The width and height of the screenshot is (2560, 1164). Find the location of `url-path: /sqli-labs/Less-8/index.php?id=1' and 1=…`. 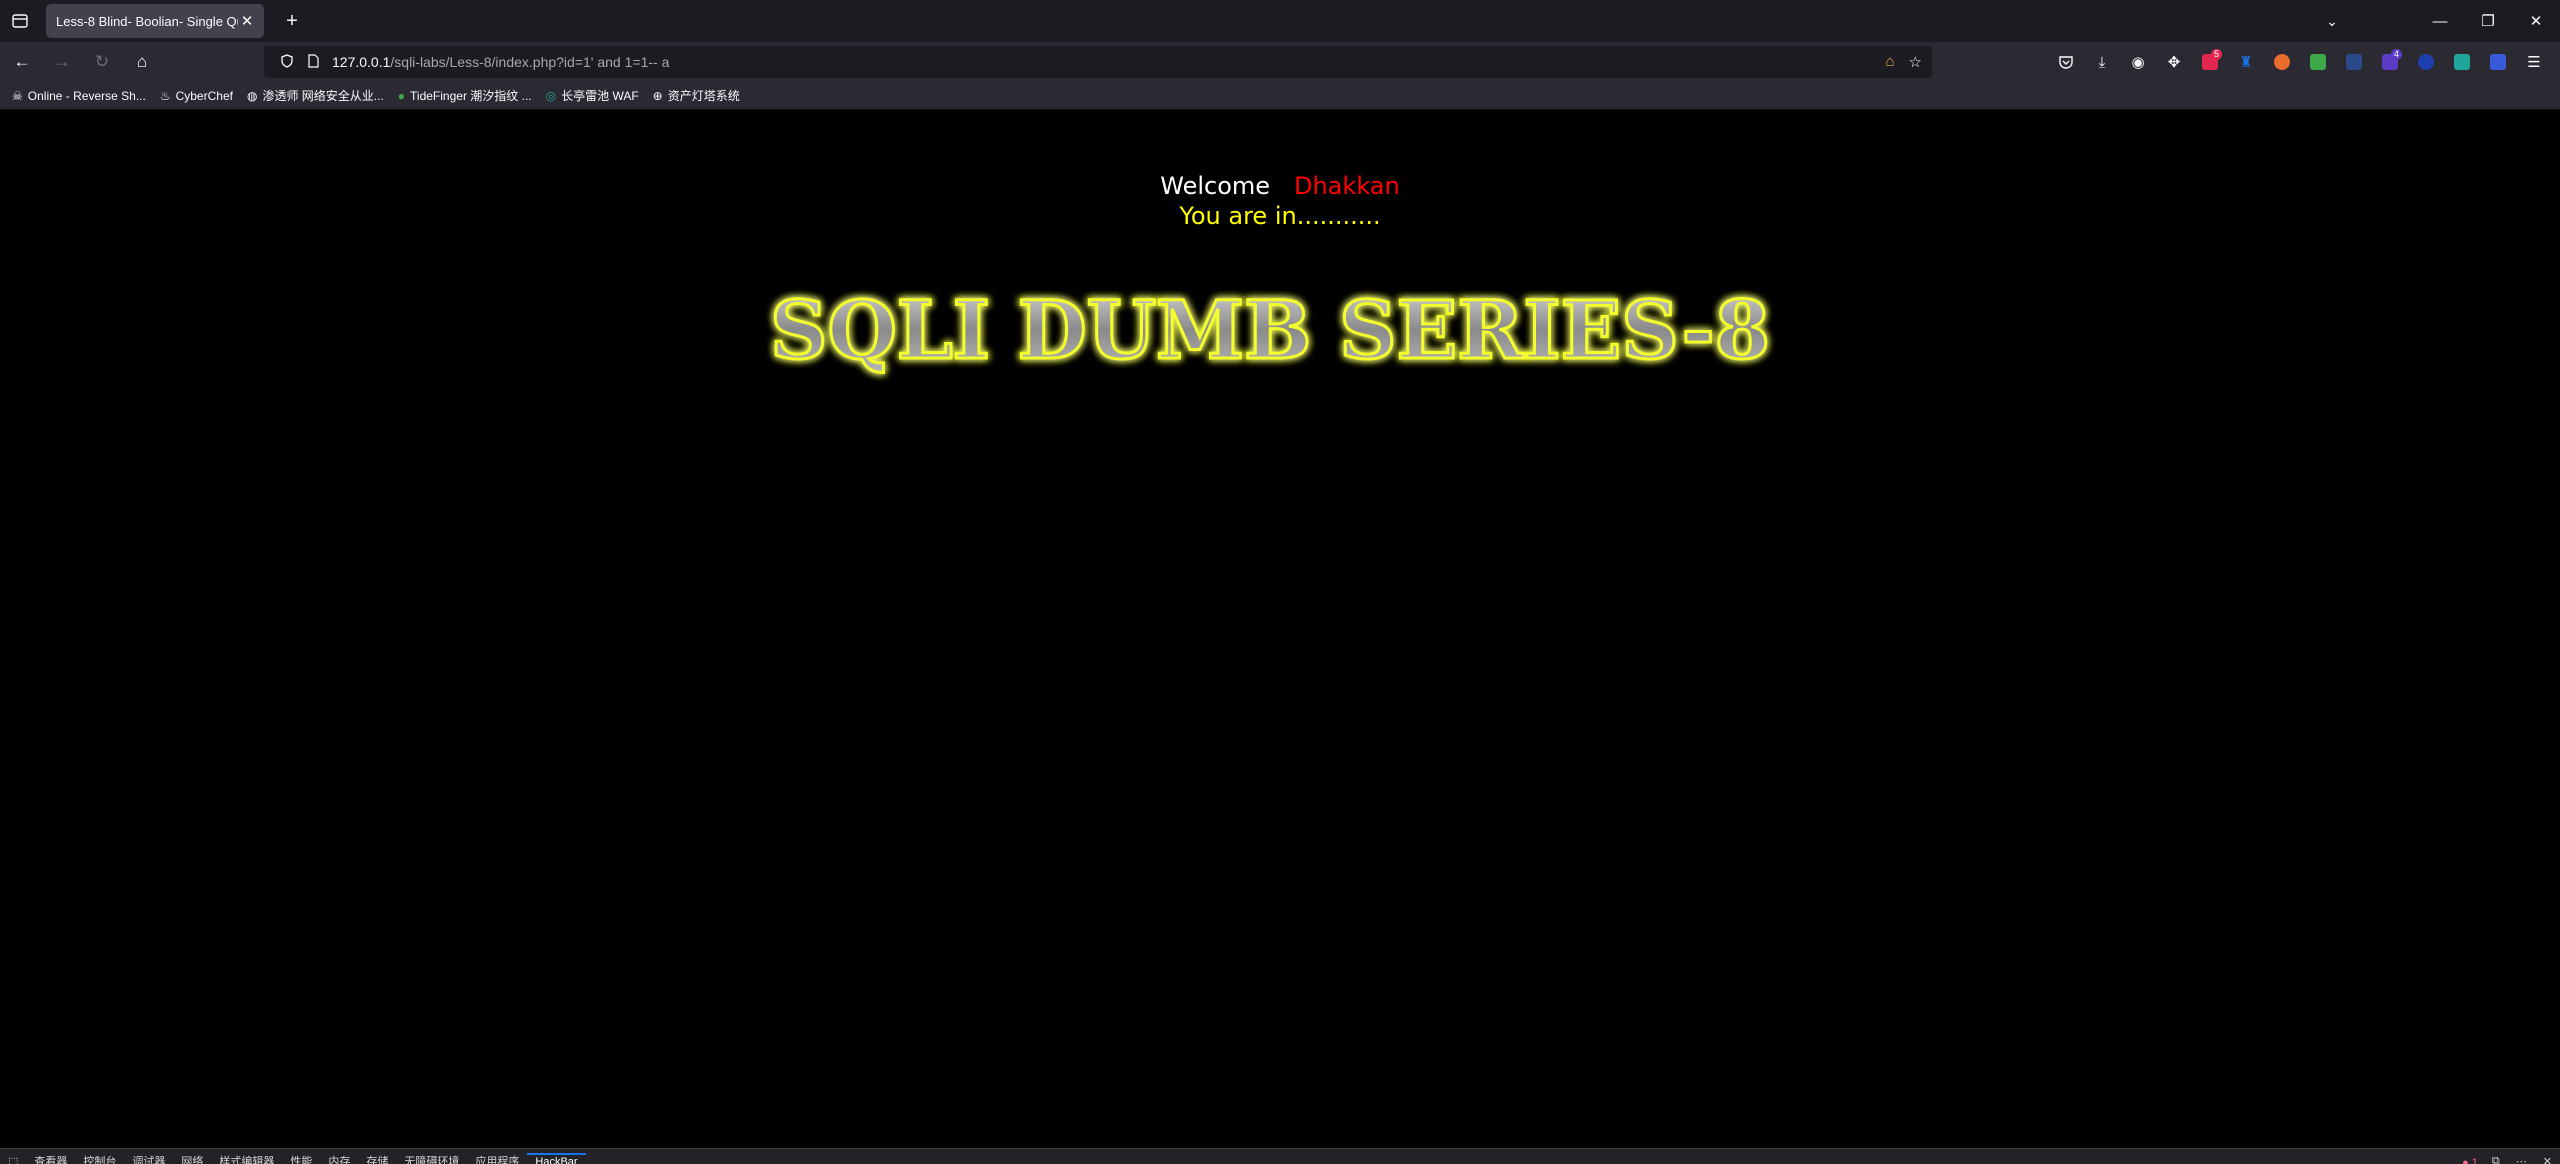

url-path: /sqli-labs/Less-8/index.php?id=1' and 1=… is located at coordinates (530, 62).